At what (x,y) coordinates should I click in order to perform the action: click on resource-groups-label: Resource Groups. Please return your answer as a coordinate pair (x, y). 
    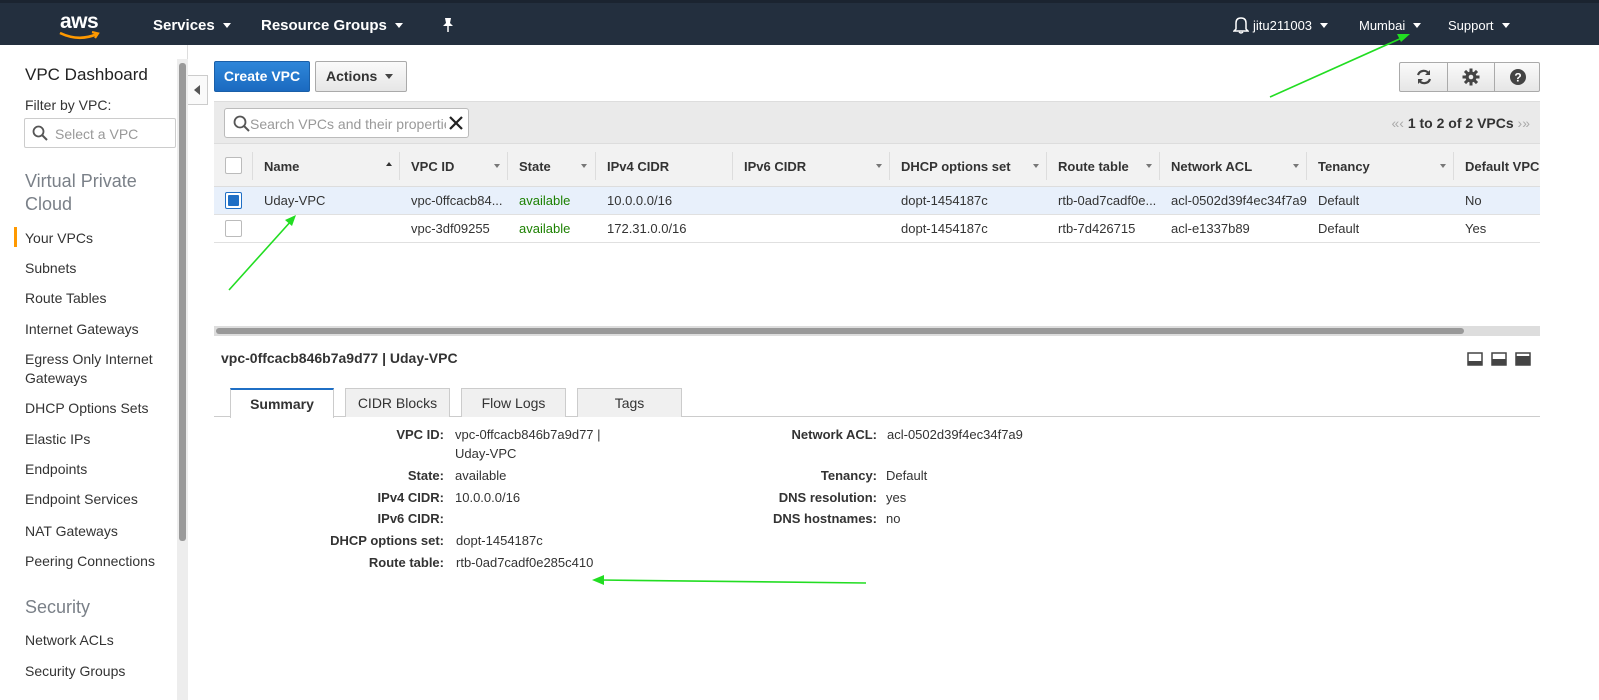
    Looking at the image, I should click on (324, 25).